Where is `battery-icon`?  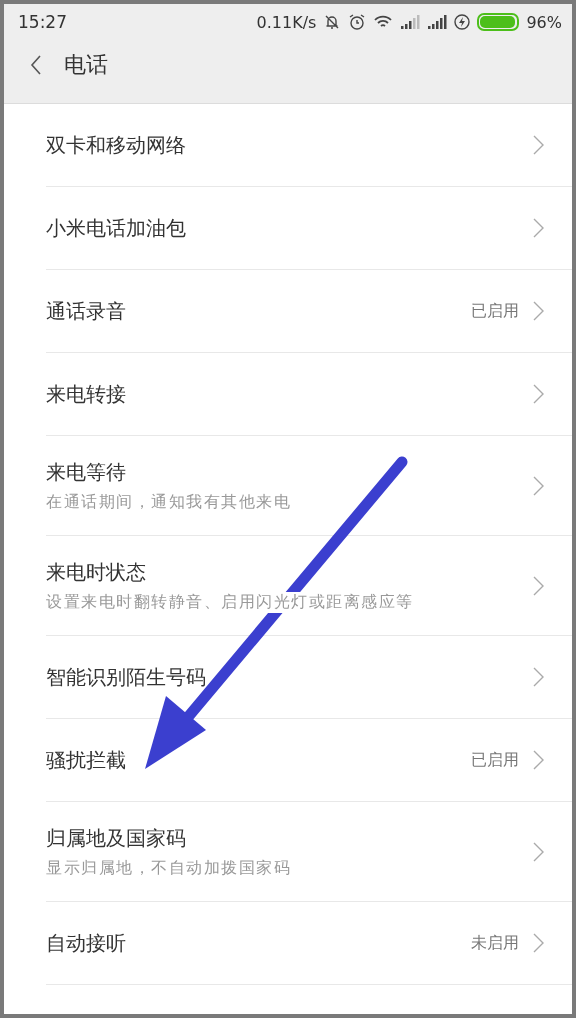
battery-icon is located at coordinates (498, 22).